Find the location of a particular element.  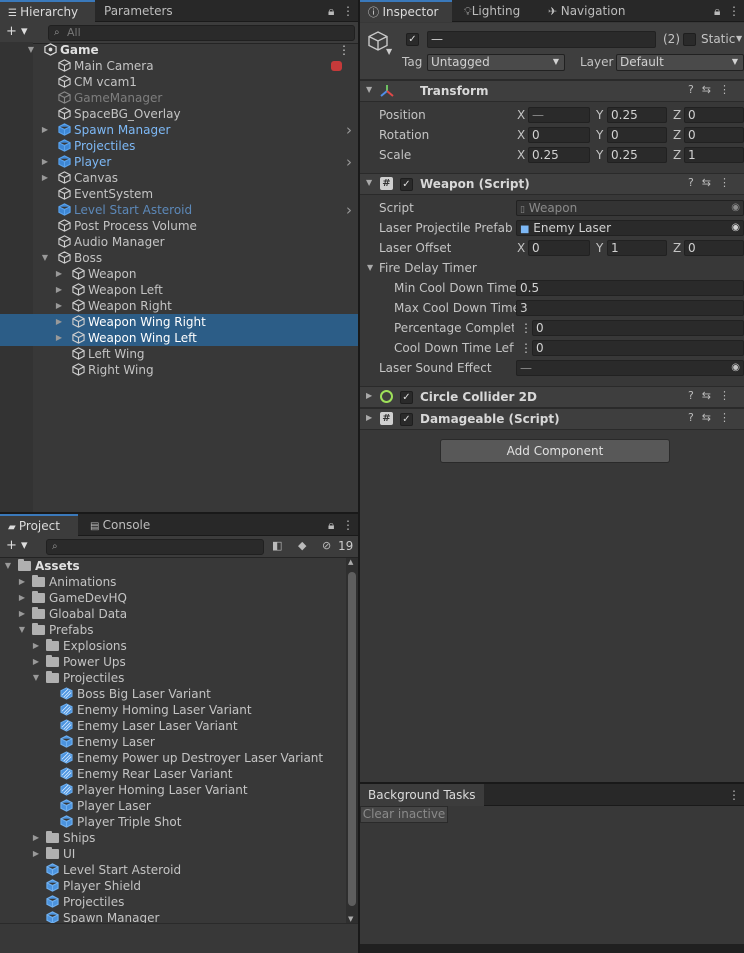

hierarchy-row: ▶ Weapon Wing Right is located at coordinates (179, 322).